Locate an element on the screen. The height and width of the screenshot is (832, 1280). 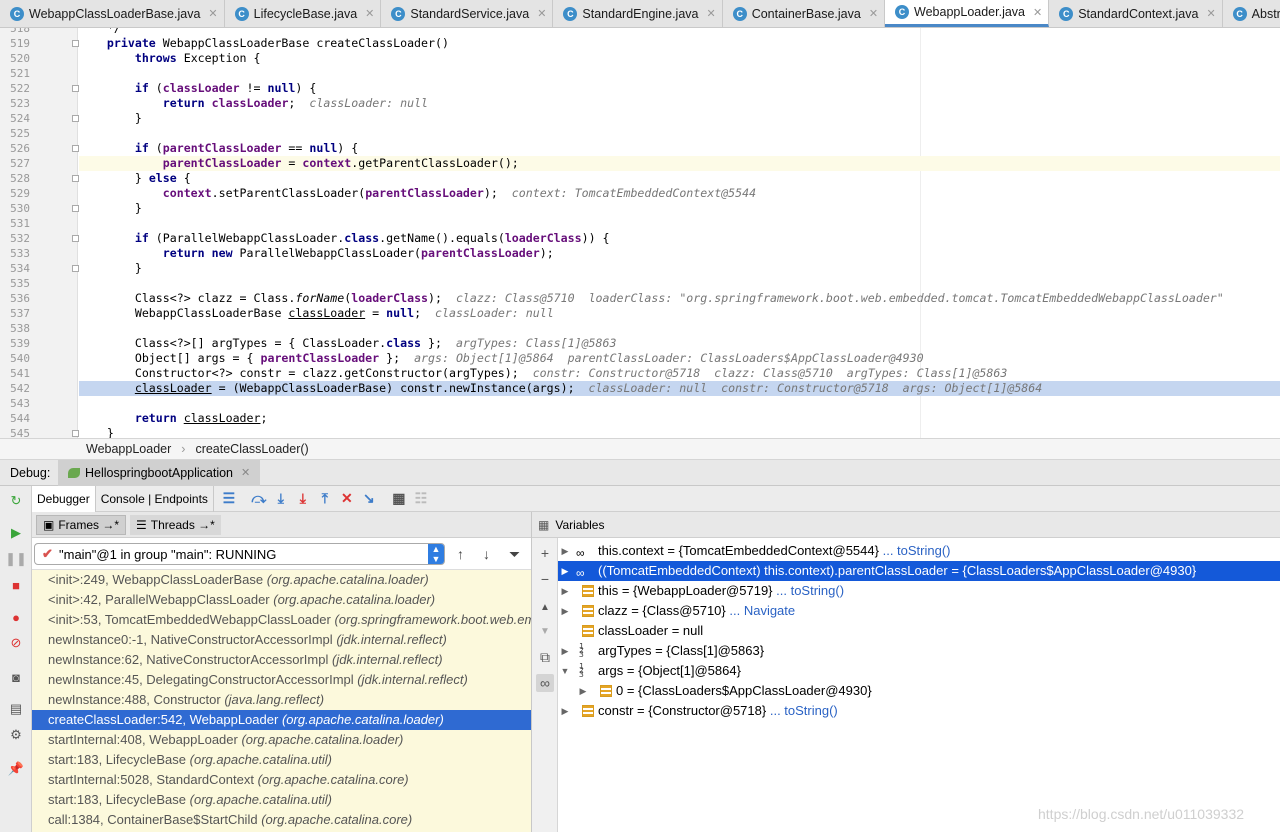
layout-icon: ▤ is located at coordinates (16, 709).